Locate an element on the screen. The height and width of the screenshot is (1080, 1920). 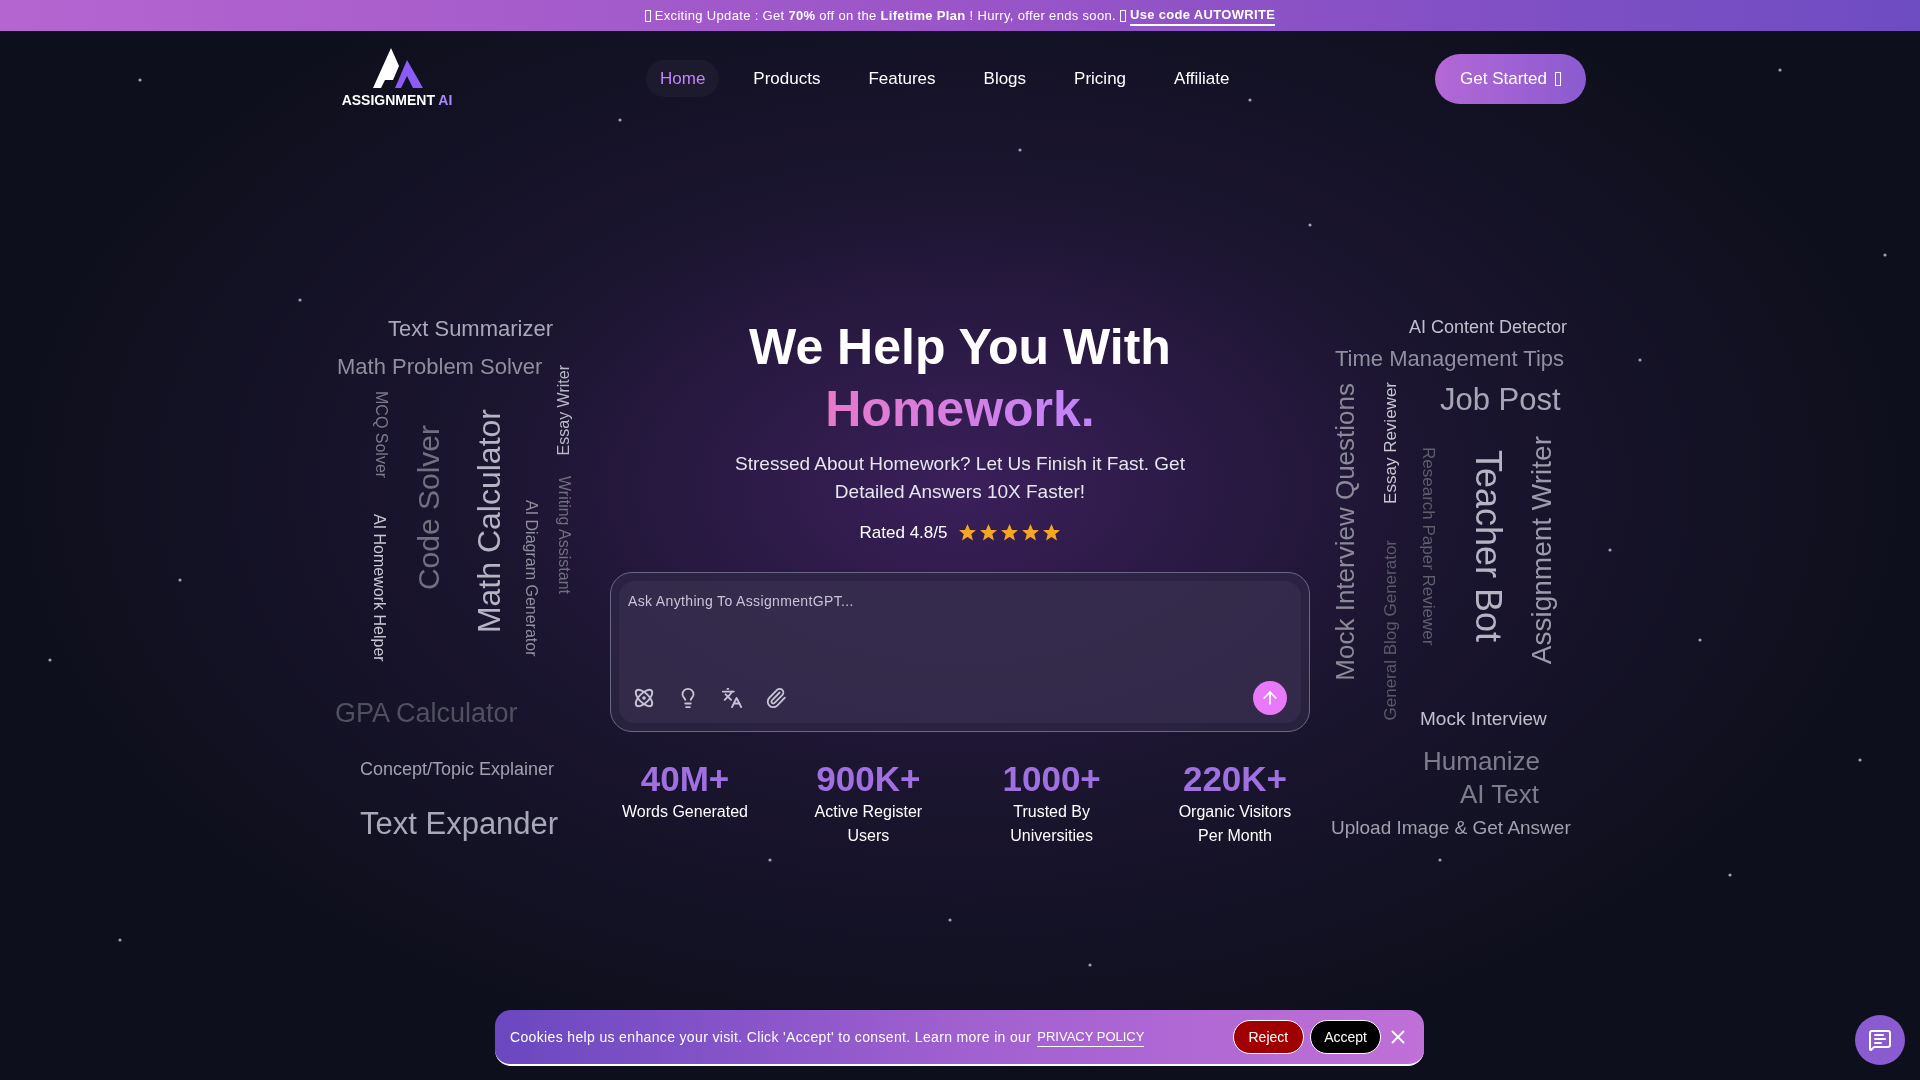
stat-value: 900K+ is located at coordinates (868, 778).